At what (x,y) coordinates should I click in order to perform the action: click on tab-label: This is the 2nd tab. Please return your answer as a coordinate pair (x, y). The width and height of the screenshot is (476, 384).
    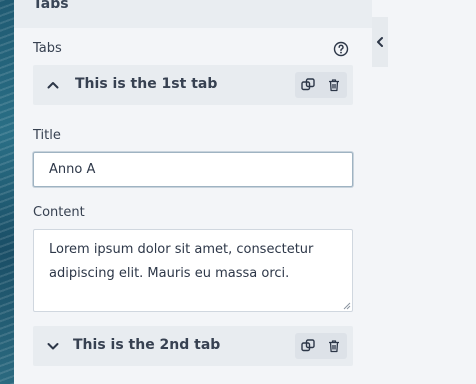
    Looking at the image, I should click on (147, 345).